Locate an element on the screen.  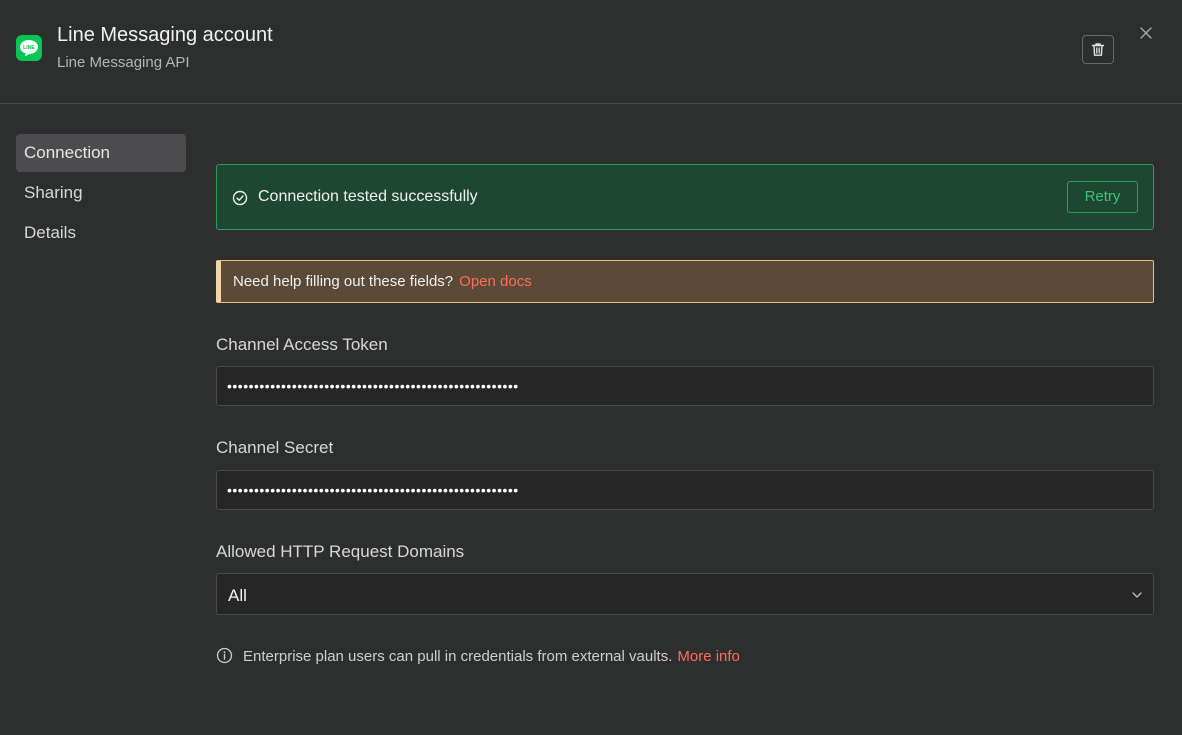
check-circle-icon is located at coordinates (240, 198).